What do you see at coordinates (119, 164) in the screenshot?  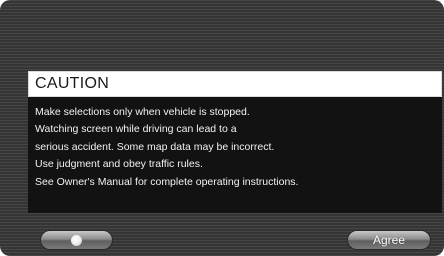 I see `message-line: Use judgment and obey traffic rules.` at bounding box center [119, 164].